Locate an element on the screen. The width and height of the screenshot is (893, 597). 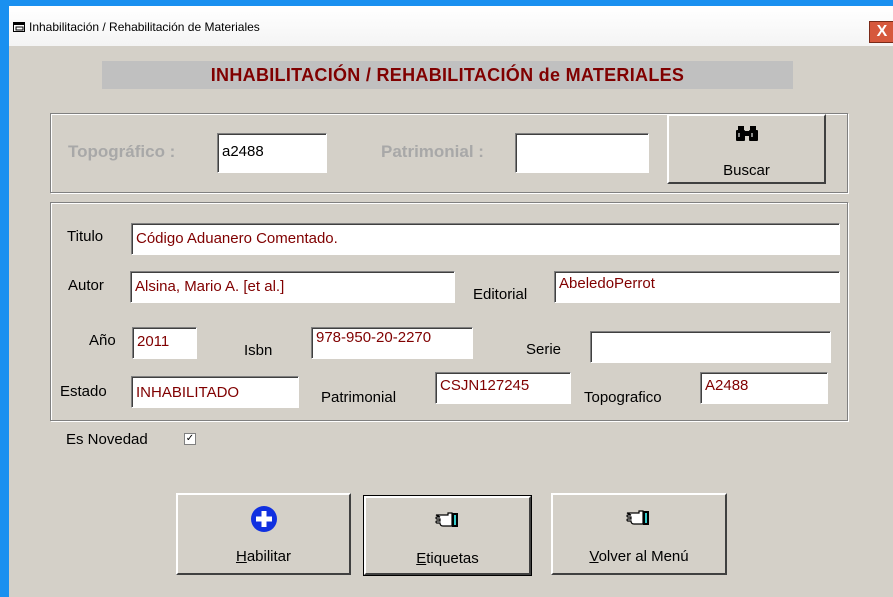
plus-circle-icon is located at coordinates (263, 521).